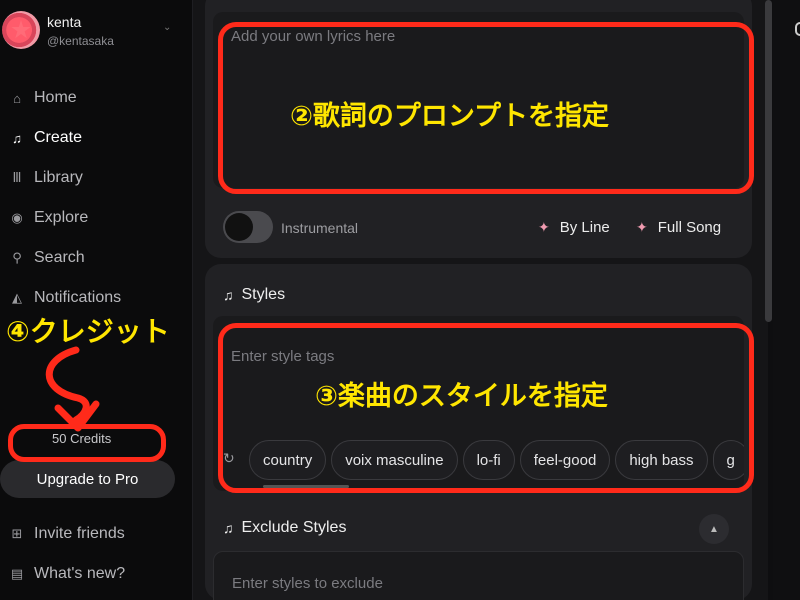  What do you see at coordinates (228, 295) in the screenshot?
I see `music-note-icon: ♫` at bounding box center [228, 295].